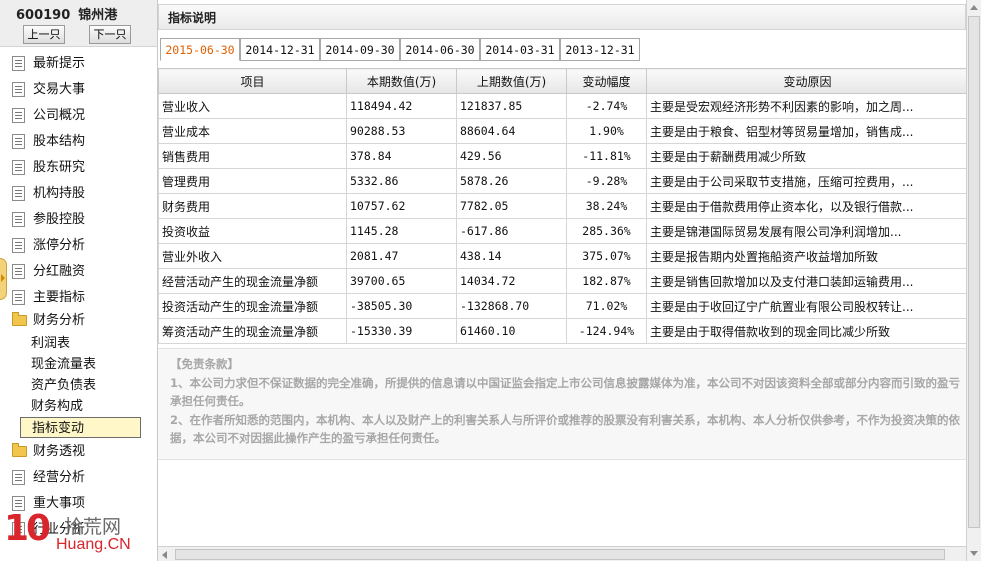 The height and width of the screenshot is (561, 981). What do you see at coordinates (57, 406) in the screenshot?
I see `sidebar-subitem-3: 财务构成` at bounding box center [57, 406].